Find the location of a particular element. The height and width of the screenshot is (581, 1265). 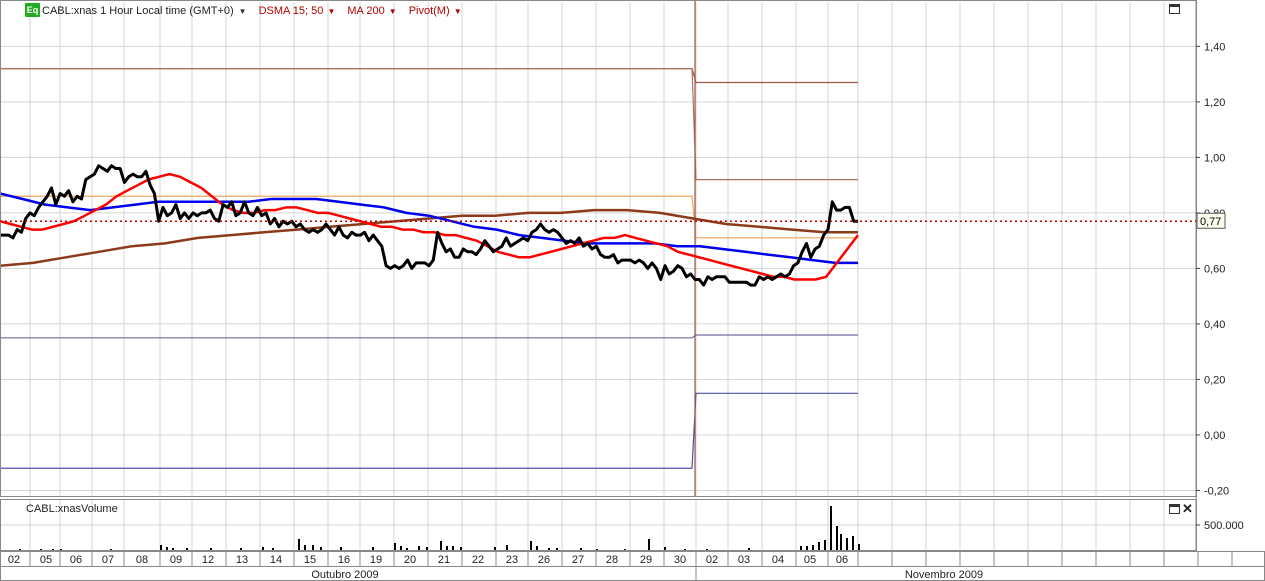

pivot-line-s1 is located at coordinates (429, 336).